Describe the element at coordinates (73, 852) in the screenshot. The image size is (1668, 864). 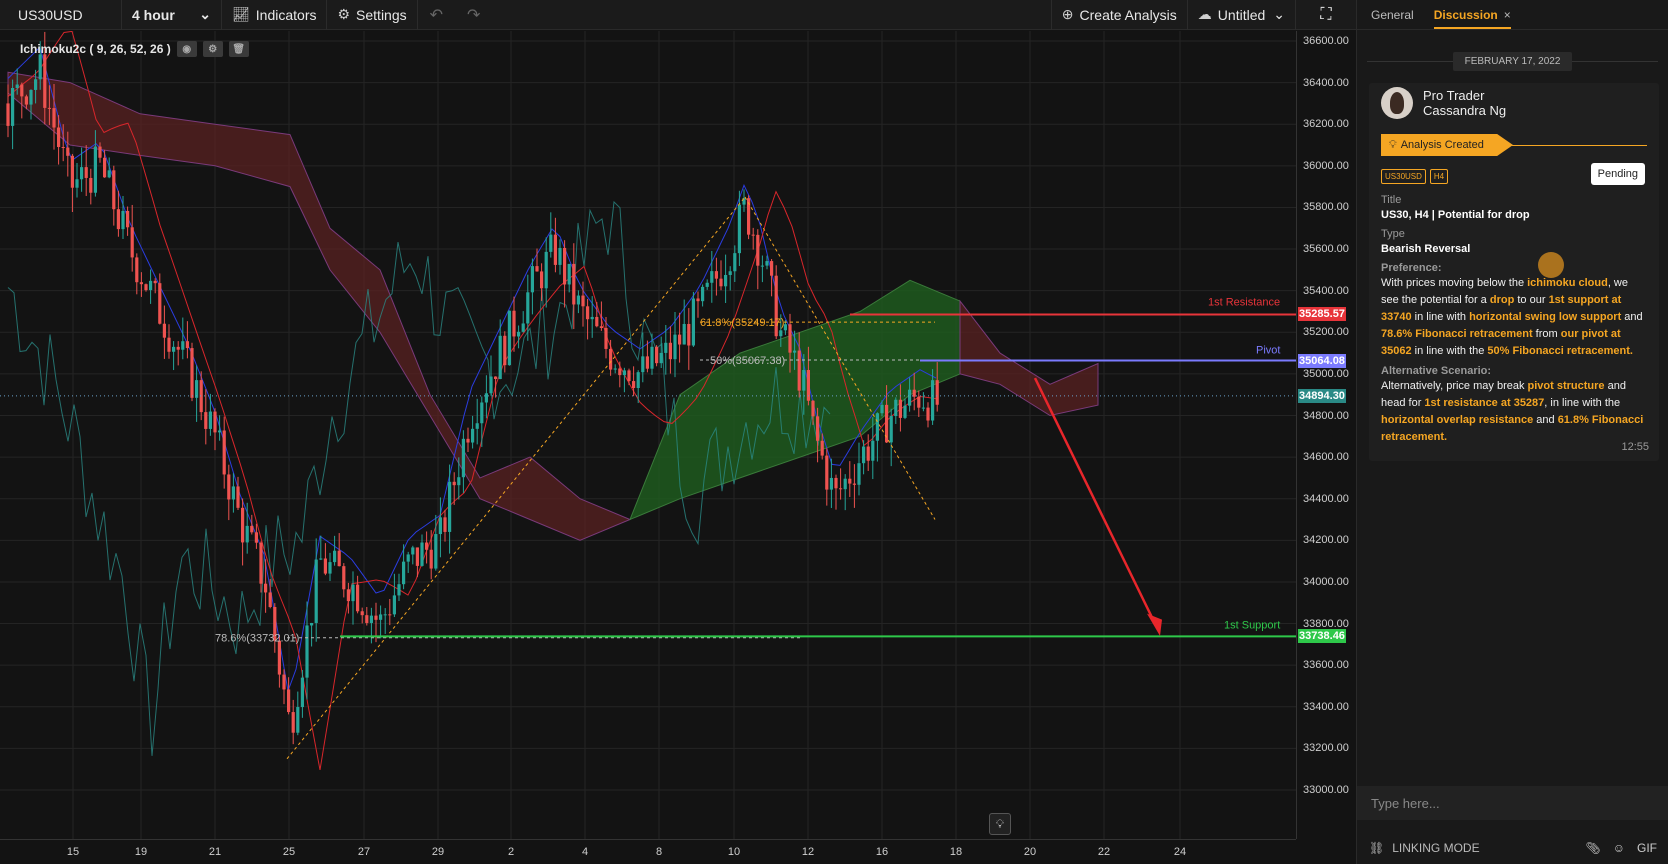
I see `time-tick-label: 15` at that location.